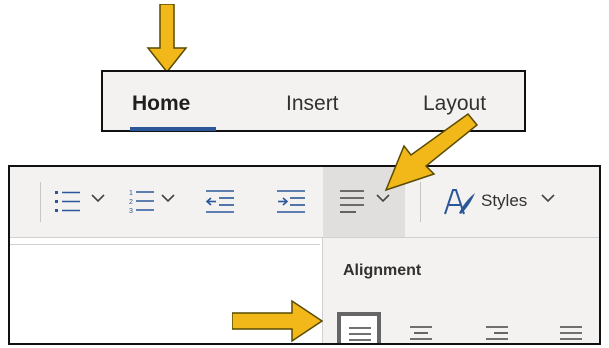  What do you see at coordinates (167, 39) in the screenshot?
I see `down-arrow-to-home-tab` at bounding box center [167, 39].